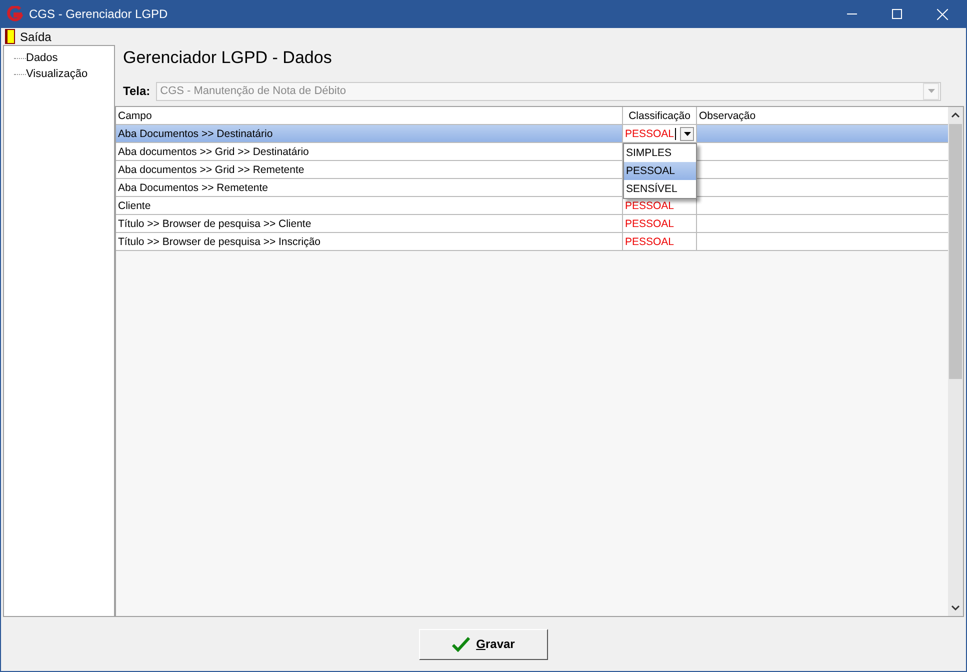 The image size is (967, 672). Describe the element at coordinates (227, 58) in the screenshot. I see `page-heading: Gerenciador LGPD - Dados` at that location.